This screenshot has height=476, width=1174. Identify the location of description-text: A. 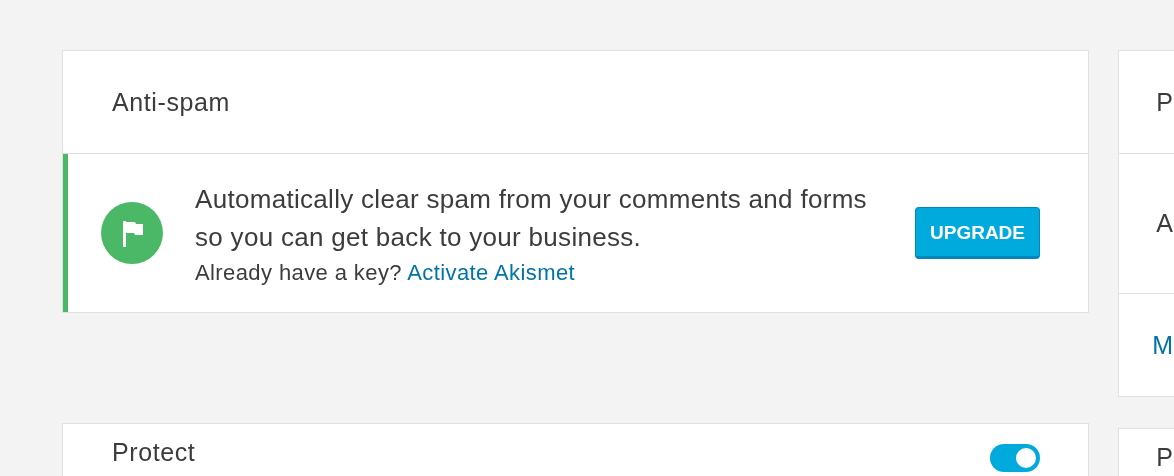
(1164, 223).